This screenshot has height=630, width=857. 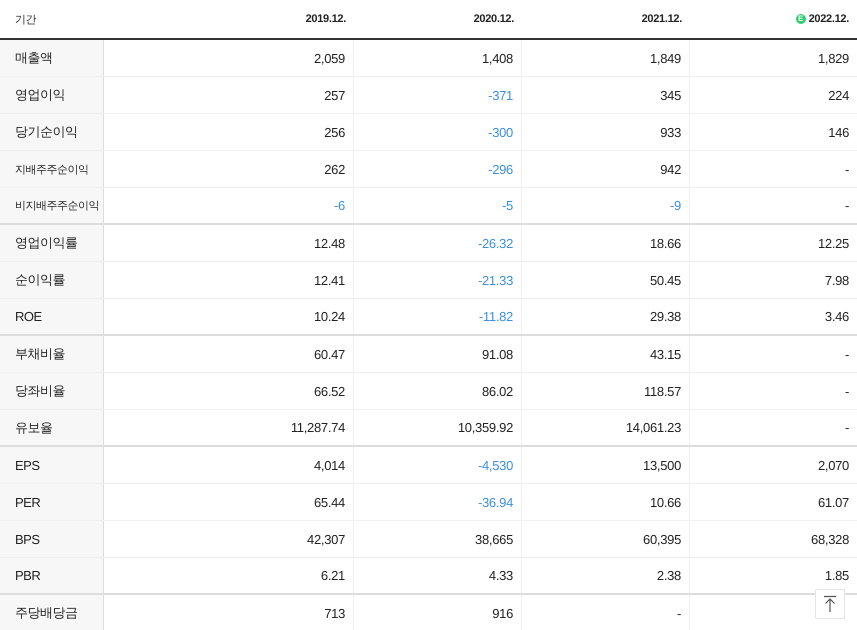 What do you see at coordinates (332, 575) in the screenshot?
I see `table-cell: 6.21` at bounding box center [332, 575].